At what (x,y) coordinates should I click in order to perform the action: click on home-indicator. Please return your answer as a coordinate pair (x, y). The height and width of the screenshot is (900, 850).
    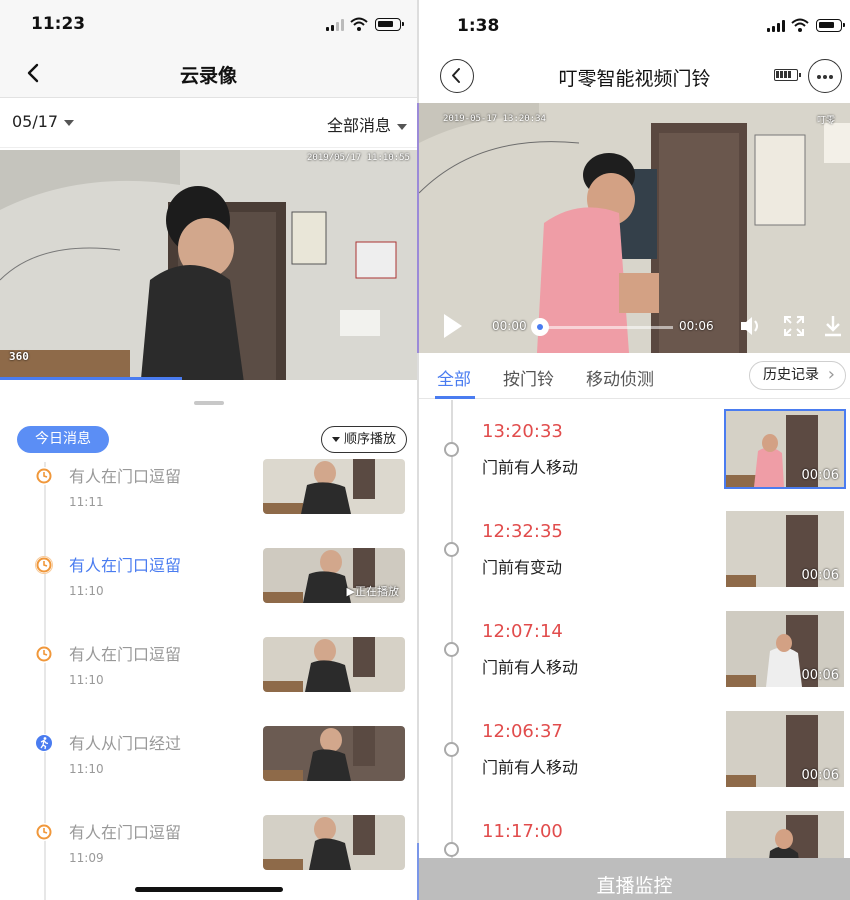
    Looking at the image, I should click on (209, 889).